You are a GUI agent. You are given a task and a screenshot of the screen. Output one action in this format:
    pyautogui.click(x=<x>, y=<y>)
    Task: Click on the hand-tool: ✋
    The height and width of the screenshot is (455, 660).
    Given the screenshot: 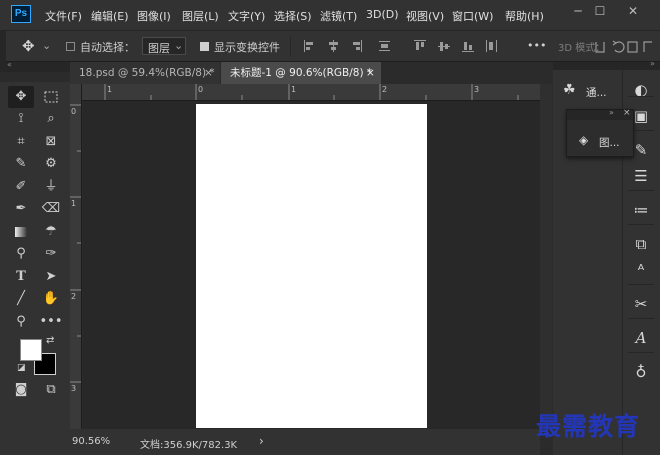 What is the action you would take?
    pyautogui.click(x=51, y=299)
    